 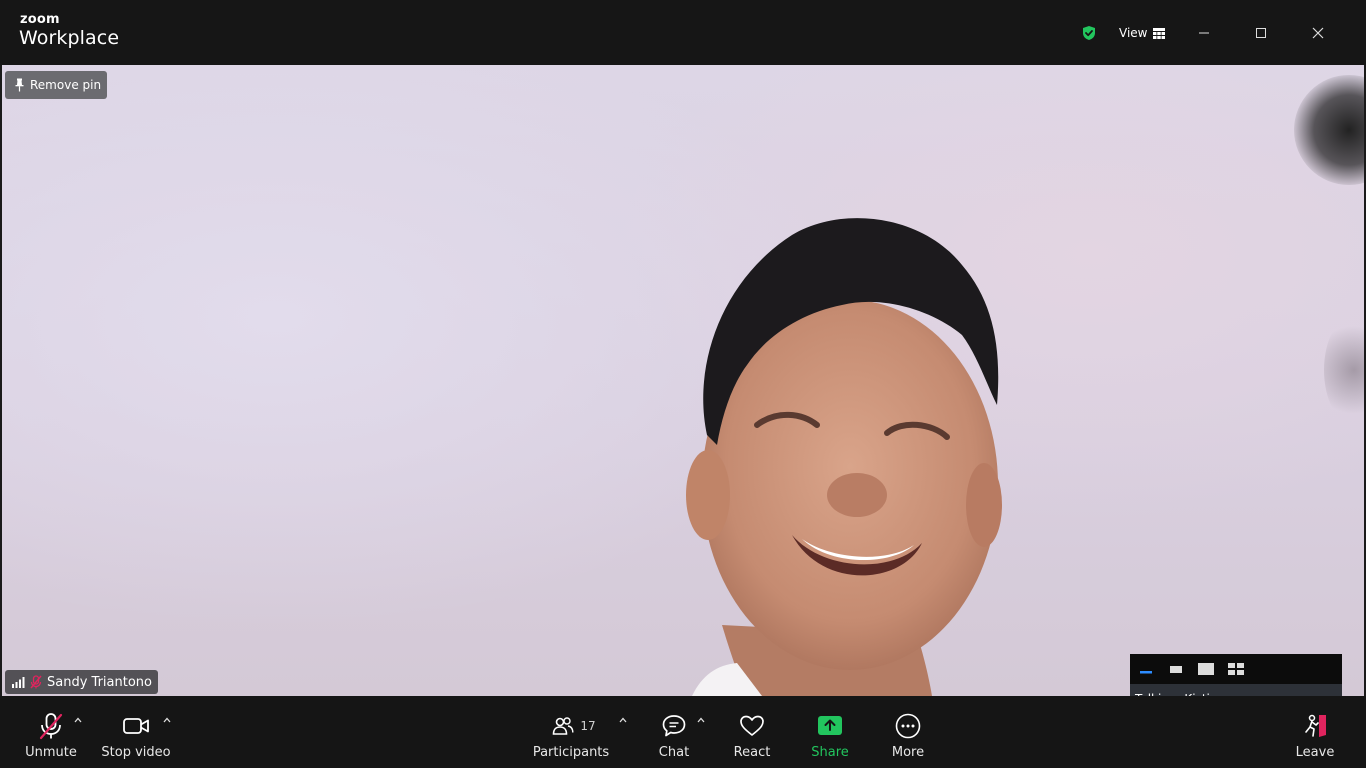 What do you see at coordinates (674, 752) in the screenshot?
I see `chat-label: Chat` at bounding box center [674, 752].